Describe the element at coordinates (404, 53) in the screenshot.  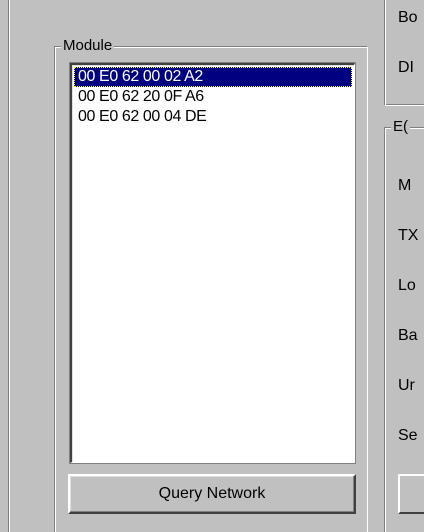
I see `top-right-groupbox` at that location.